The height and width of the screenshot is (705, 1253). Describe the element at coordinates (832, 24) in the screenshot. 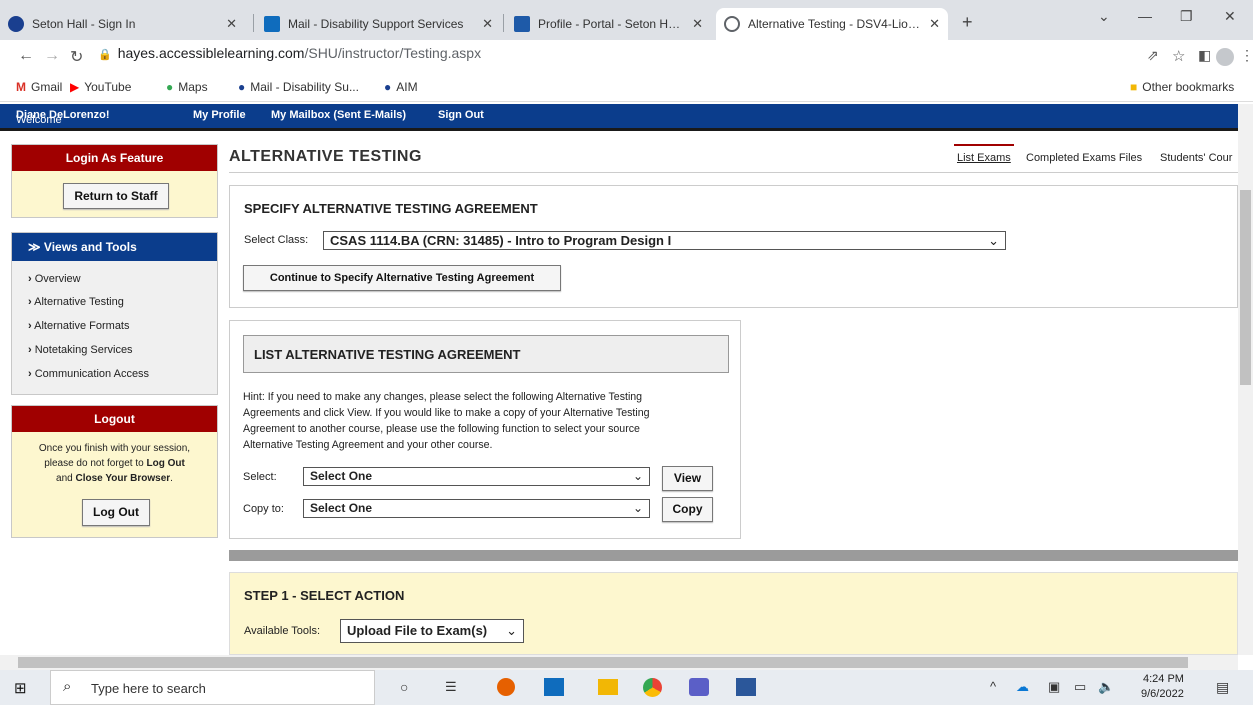

I see `tab-alternative-testing: Alternative Testing - DSV4-LionH ✕` at that location.